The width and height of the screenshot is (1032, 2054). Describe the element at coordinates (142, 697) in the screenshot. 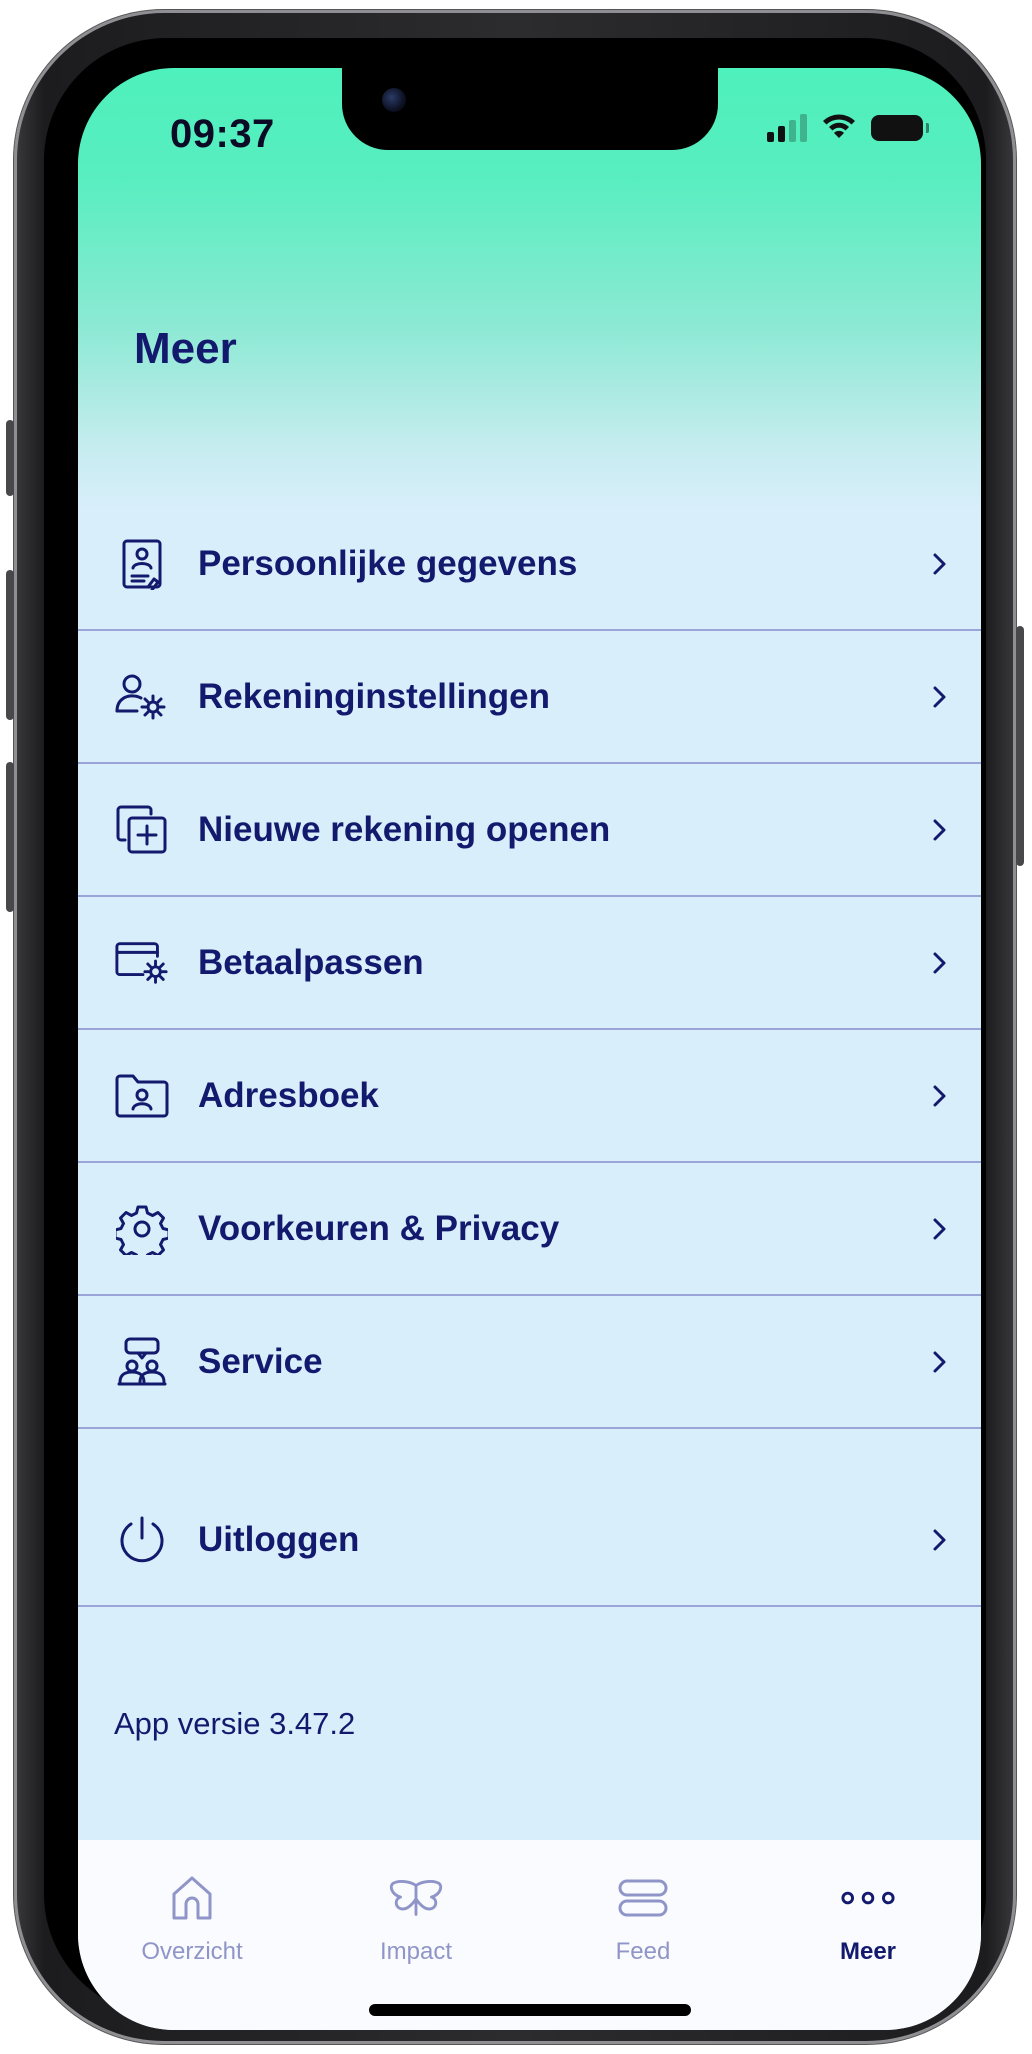

I see `user-gear-icon` at that location.